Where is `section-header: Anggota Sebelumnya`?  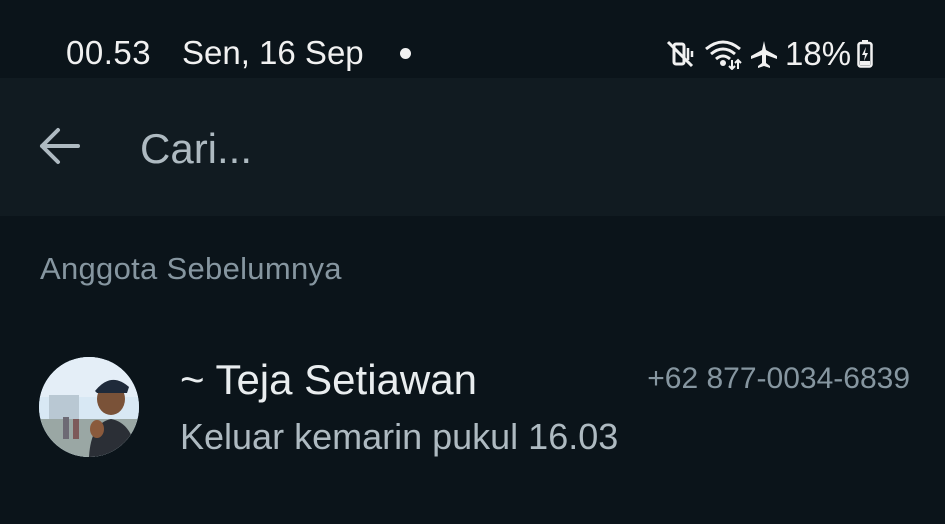
section-header: Anggota Sebelumnya is located at coordinates (191, 268).